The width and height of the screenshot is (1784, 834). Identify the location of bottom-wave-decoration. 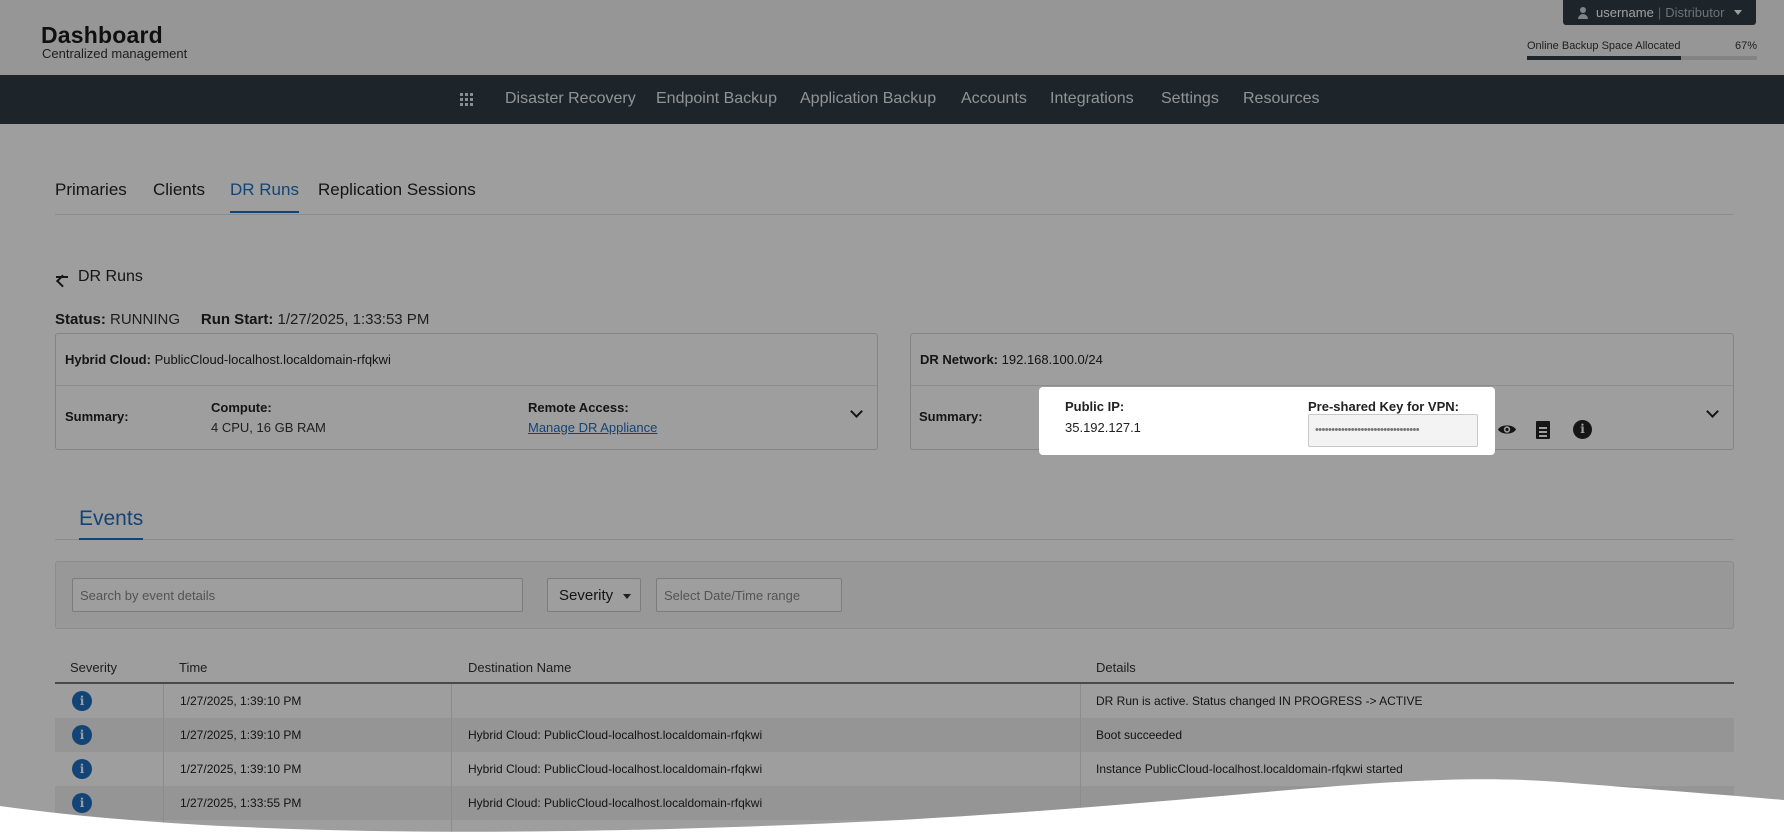
(892, 806).